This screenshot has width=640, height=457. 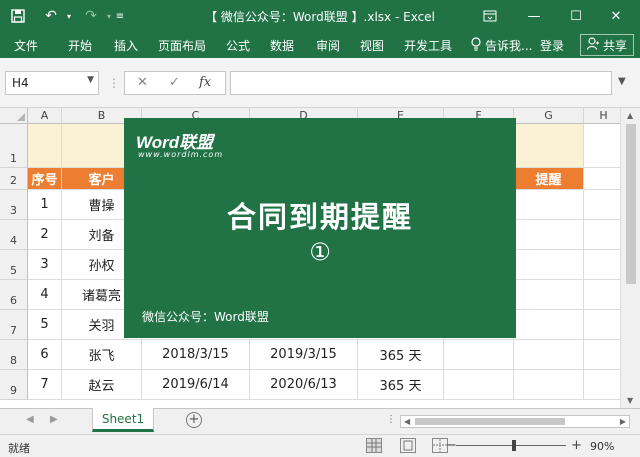 I want to click on cell-a8: 6, so click(x=45, y=355).